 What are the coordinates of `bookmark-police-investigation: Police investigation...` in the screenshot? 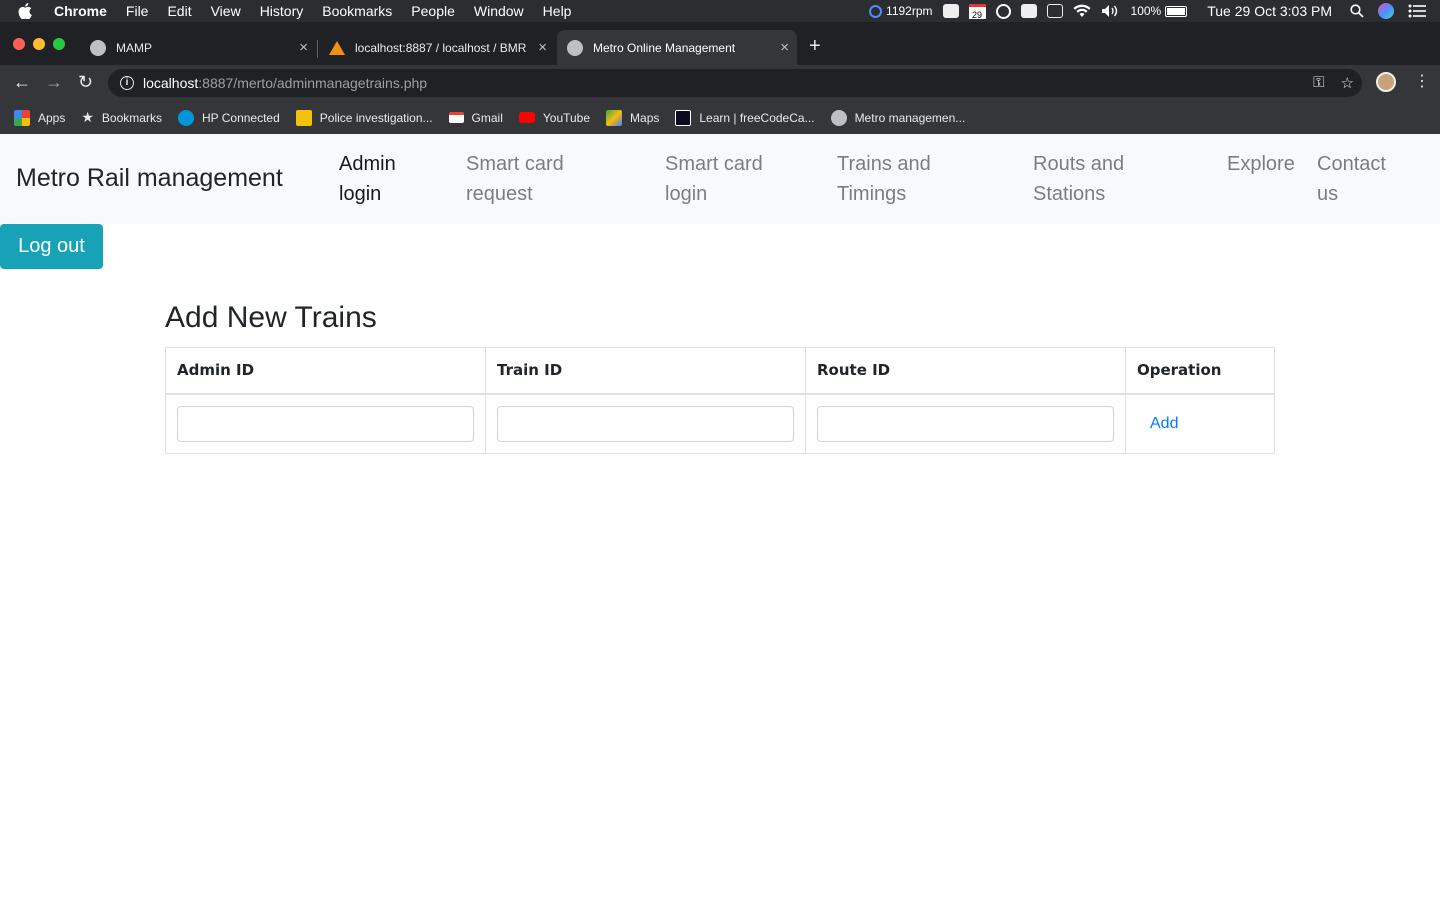 It's located at (364, 117).